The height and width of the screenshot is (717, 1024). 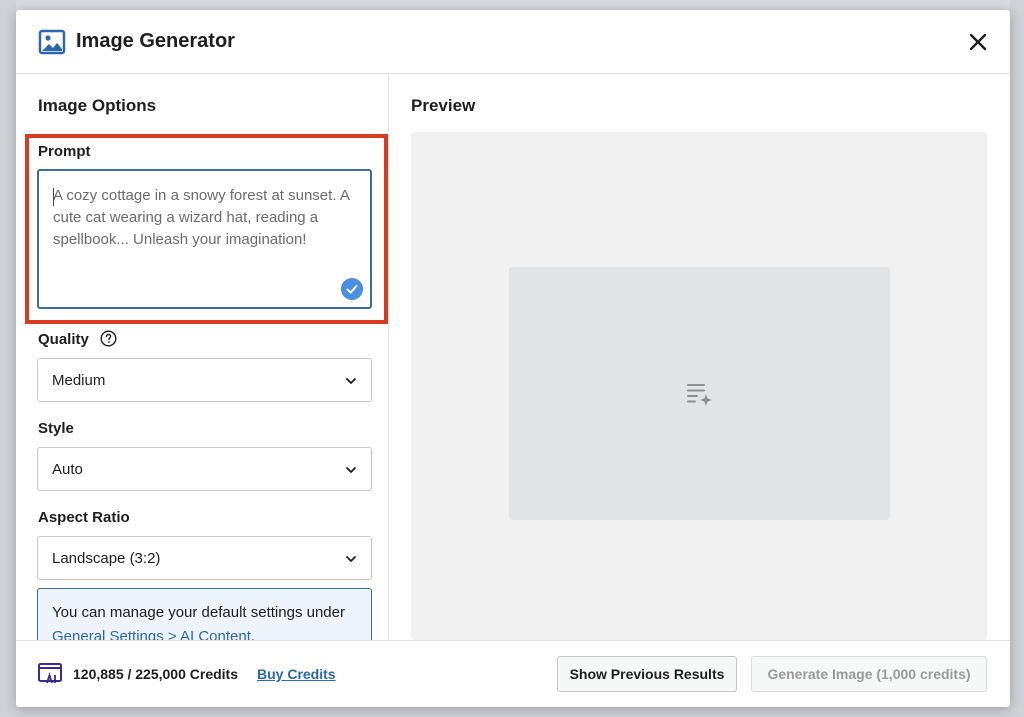 What do you see at coordinates (1017, 358) in the screenshot?
I see `background-right-edge` at bounding box center [1017, 358].